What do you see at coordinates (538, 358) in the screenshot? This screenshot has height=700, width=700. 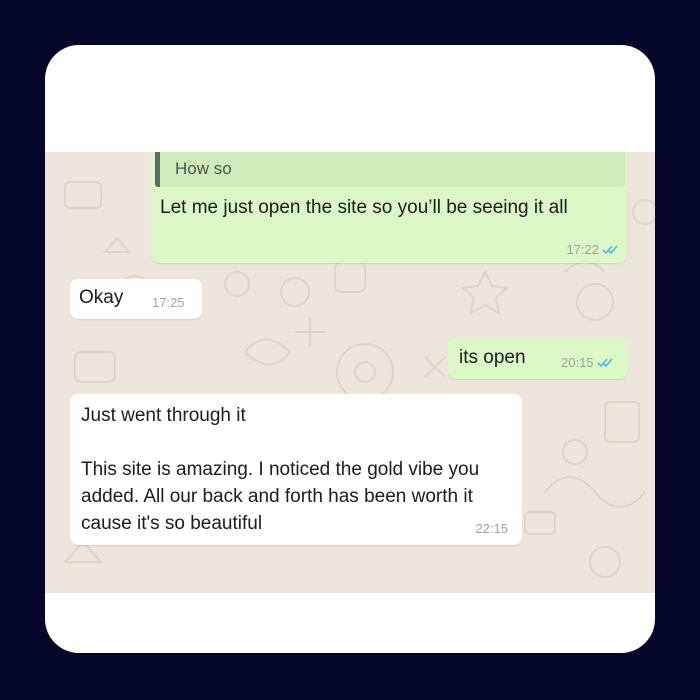 I see `message-bubble-outgoing: its open 20:15` at bounding box center [538, 358].